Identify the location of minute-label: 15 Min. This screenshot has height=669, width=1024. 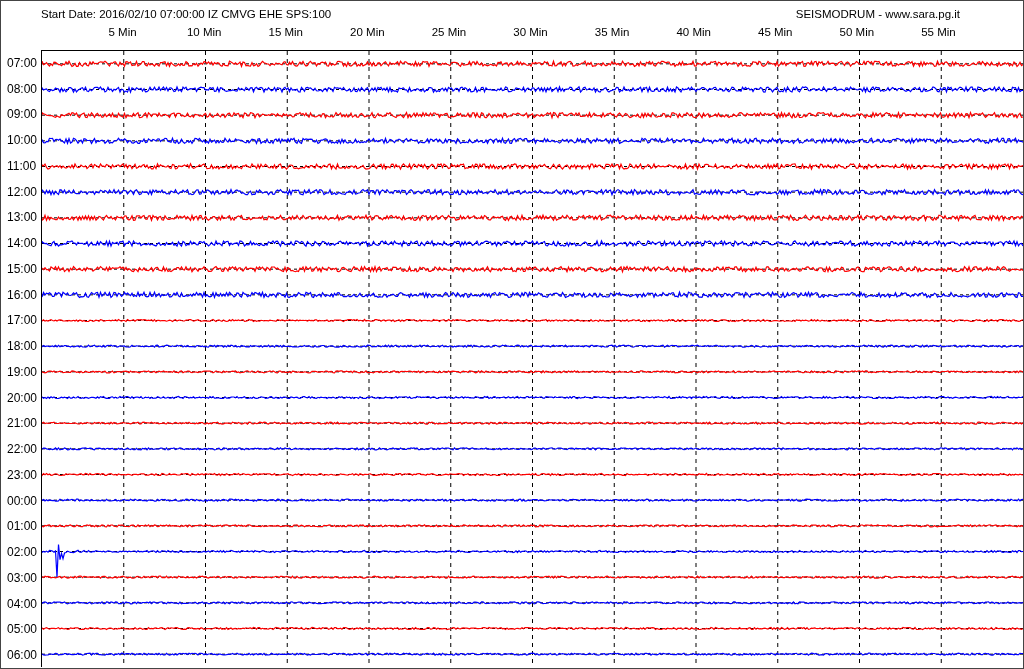
(285, 32).